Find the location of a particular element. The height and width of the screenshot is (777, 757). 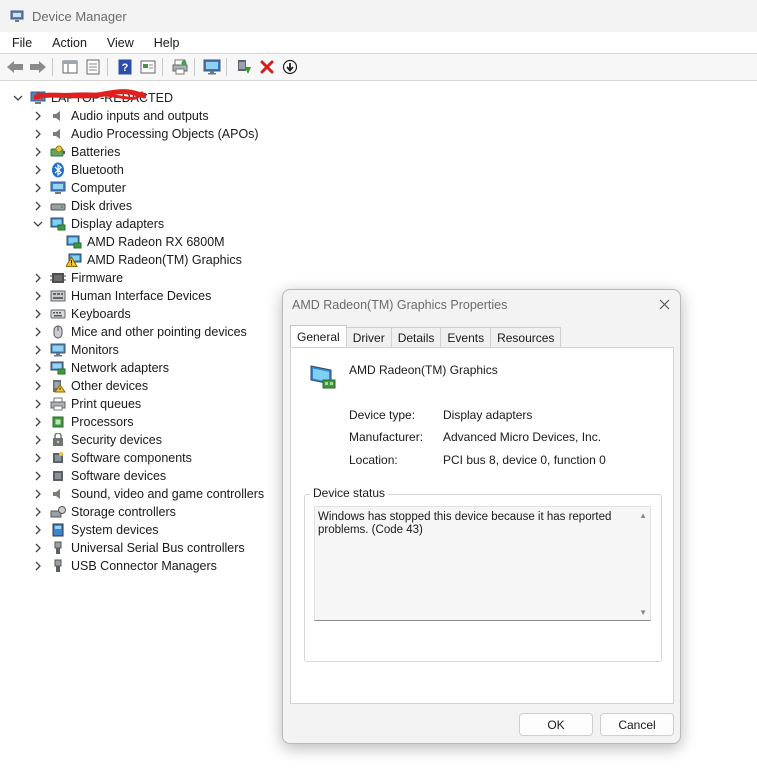

ok-button: OK is located at coordinates (556, 724).